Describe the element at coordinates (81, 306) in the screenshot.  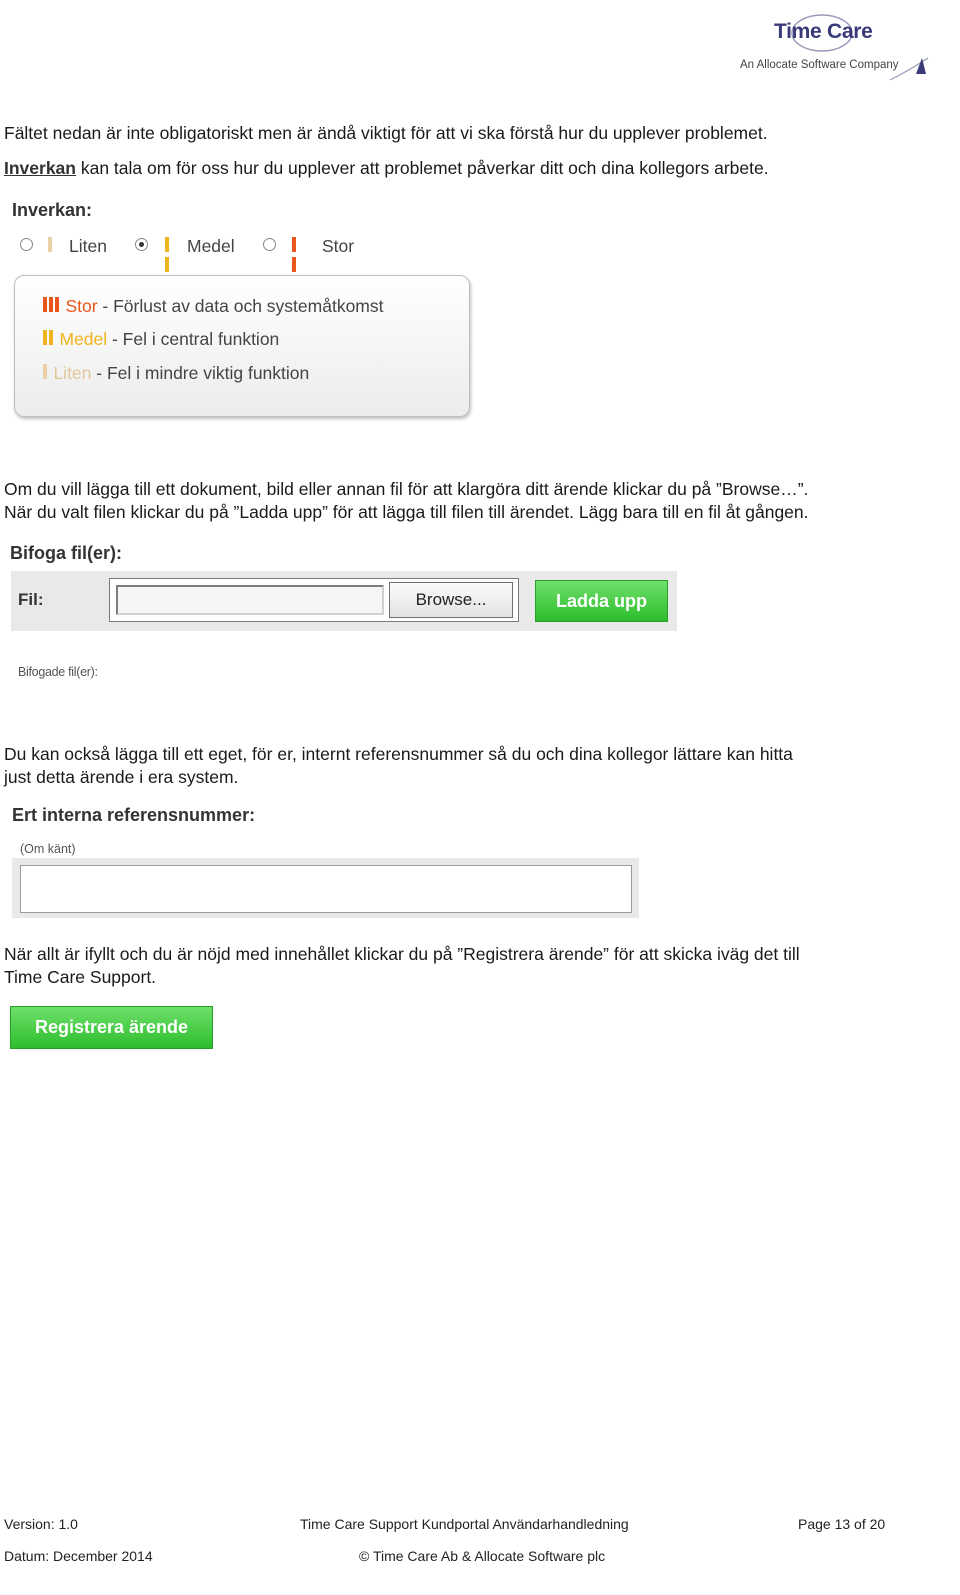
I see `legend-level: Stor` at that location.